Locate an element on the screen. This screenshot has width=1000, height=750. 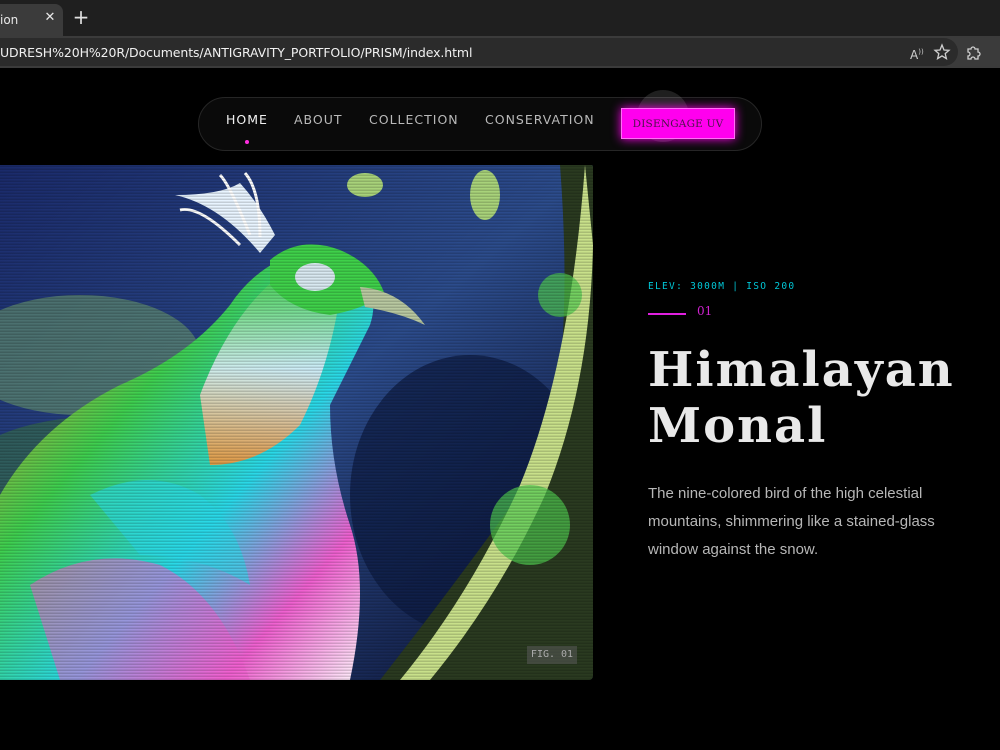
page-title: Himalayan Monal is located at coordinates (801, 398).